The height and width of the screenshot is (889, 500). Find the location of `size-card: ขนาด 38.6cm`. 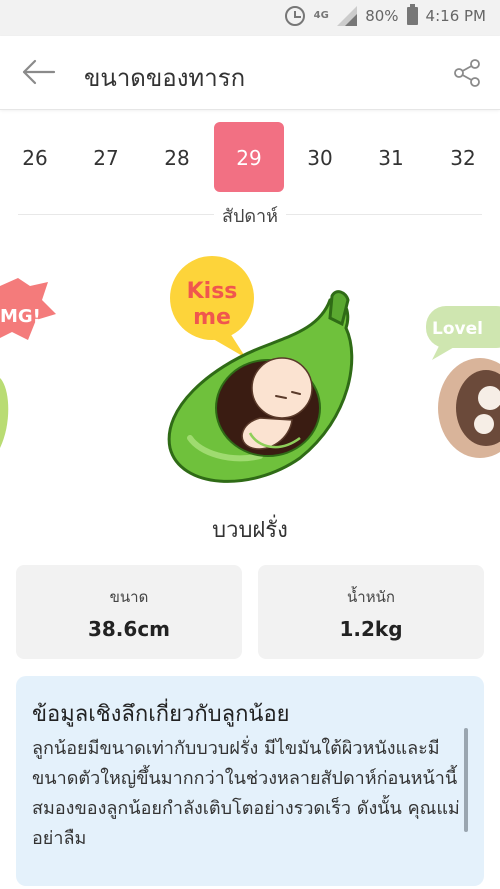

size-card: ขนาด 38.6cm is located at coordinates (129, 612).